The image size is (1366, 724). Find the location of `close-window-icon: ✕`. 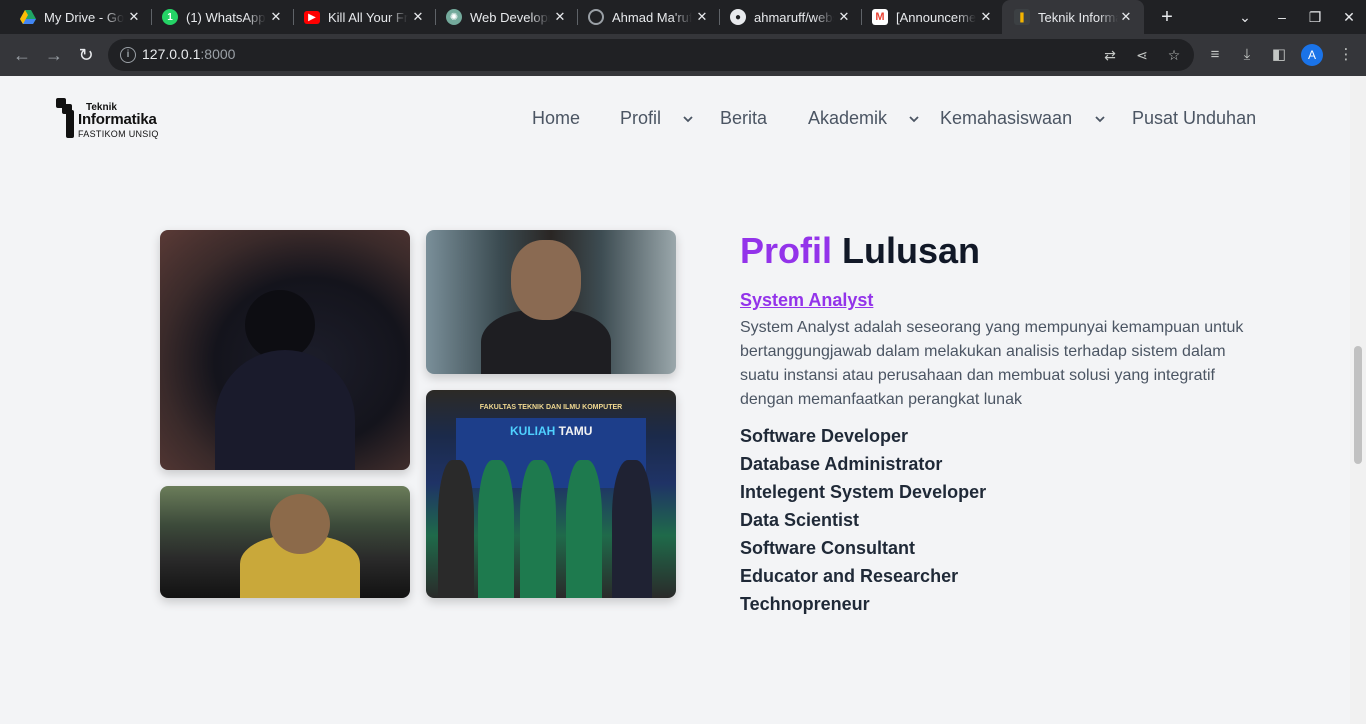

close-window-icon: ✕ is located at coordinates (1349, 17).